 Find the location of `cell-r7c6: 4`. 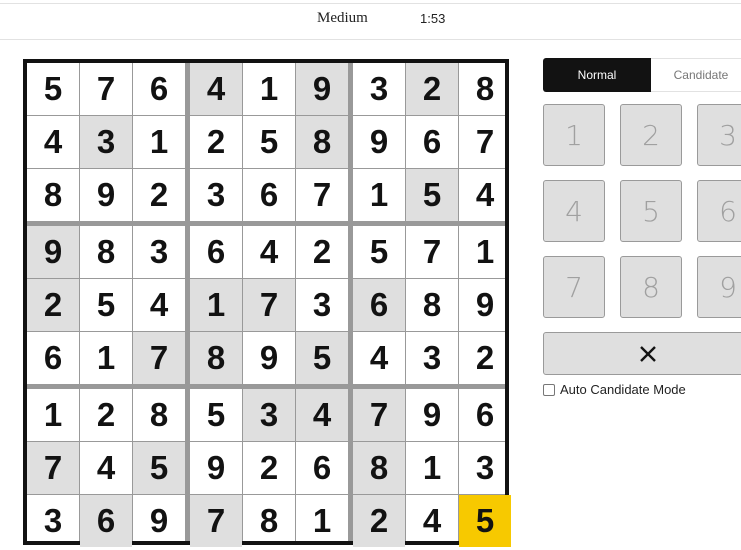

cell-r7c6: 4 is located at coordinates (322, 415).